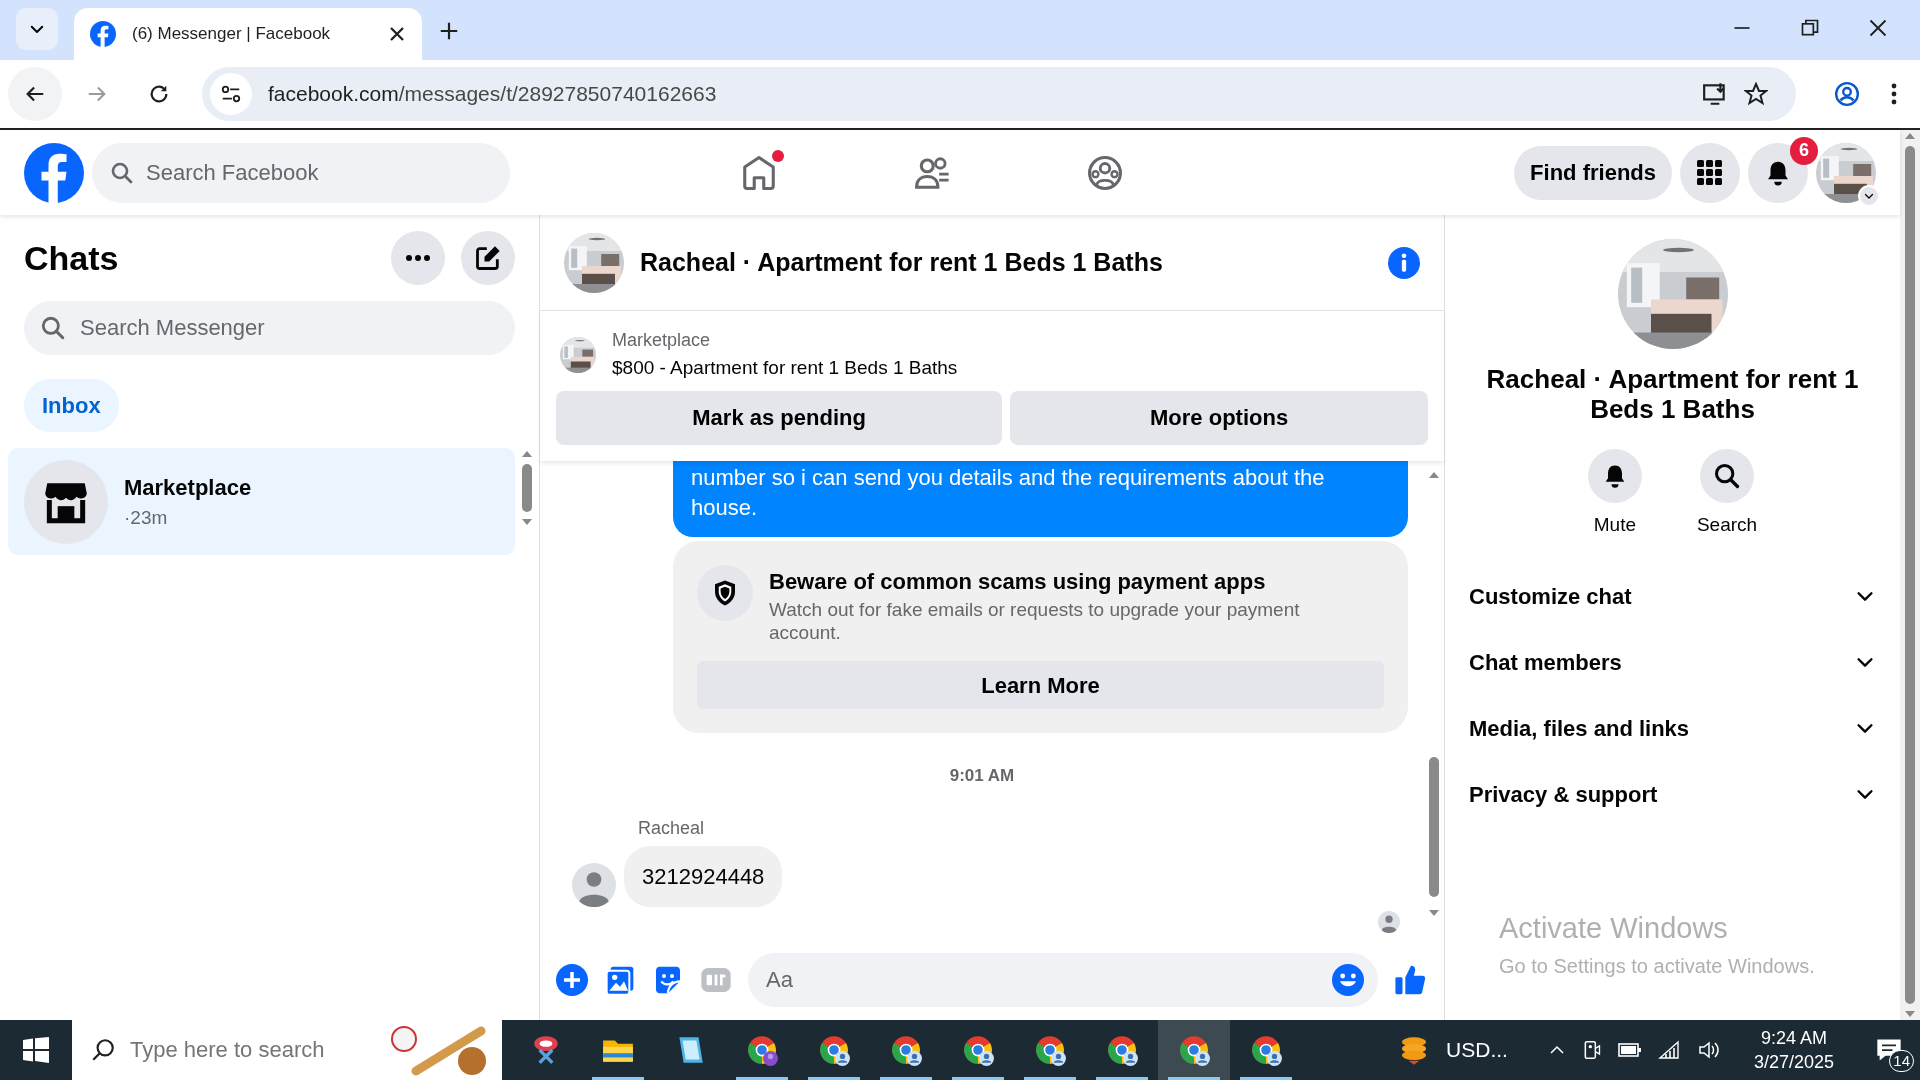  Describe the element at coordinates (1035, 621) in the screenshot. I see `notice-text: Watch out for fake emails or requests to upgrade your payment account.` at that location.